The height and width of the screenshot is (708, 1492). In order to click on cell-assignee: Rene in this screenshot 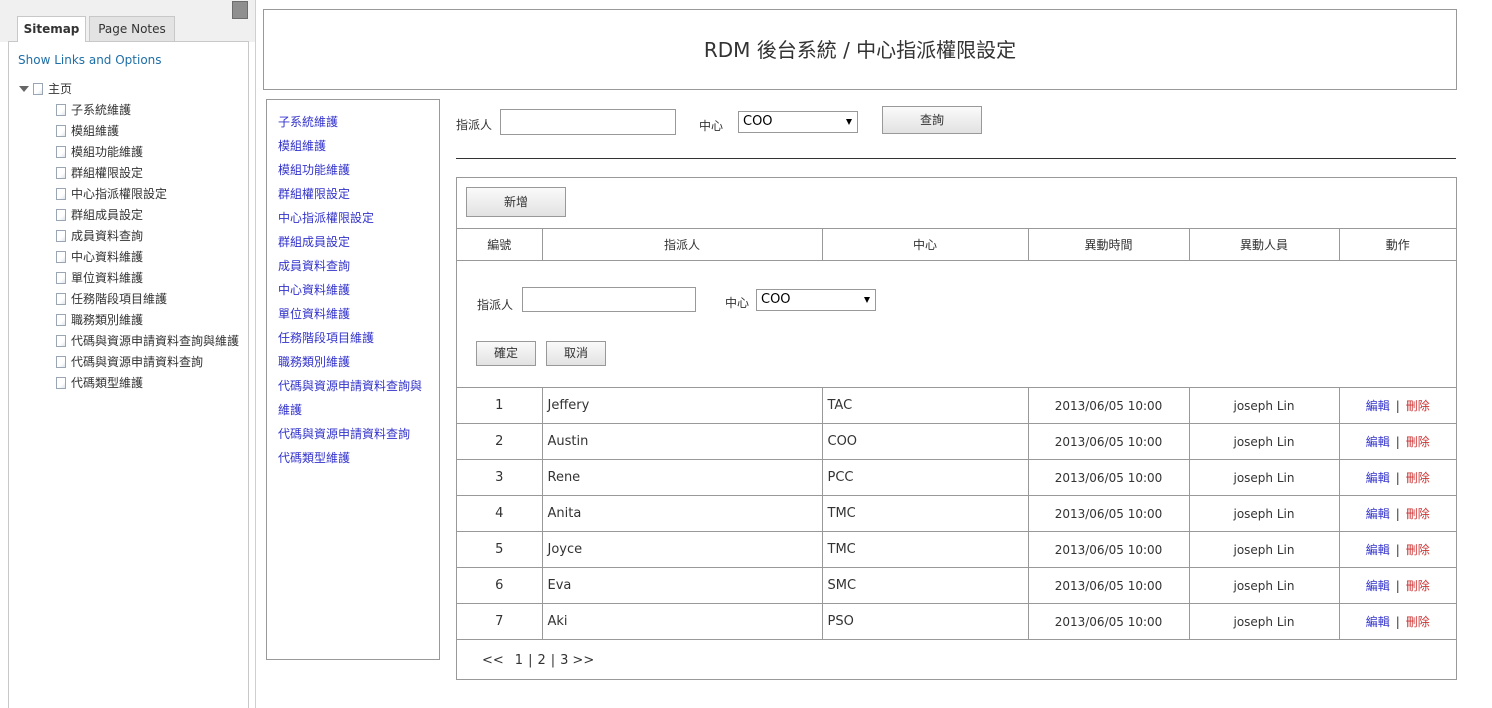, I will do `click(682, 477)`.